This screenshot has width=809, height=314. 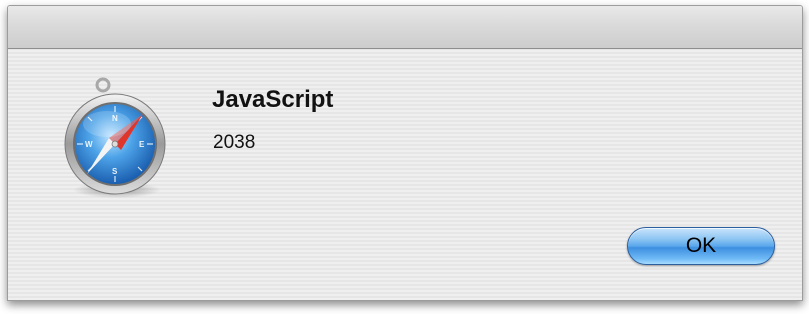 I want to click on ok-button-label: OK, so click(x=701, y=245).